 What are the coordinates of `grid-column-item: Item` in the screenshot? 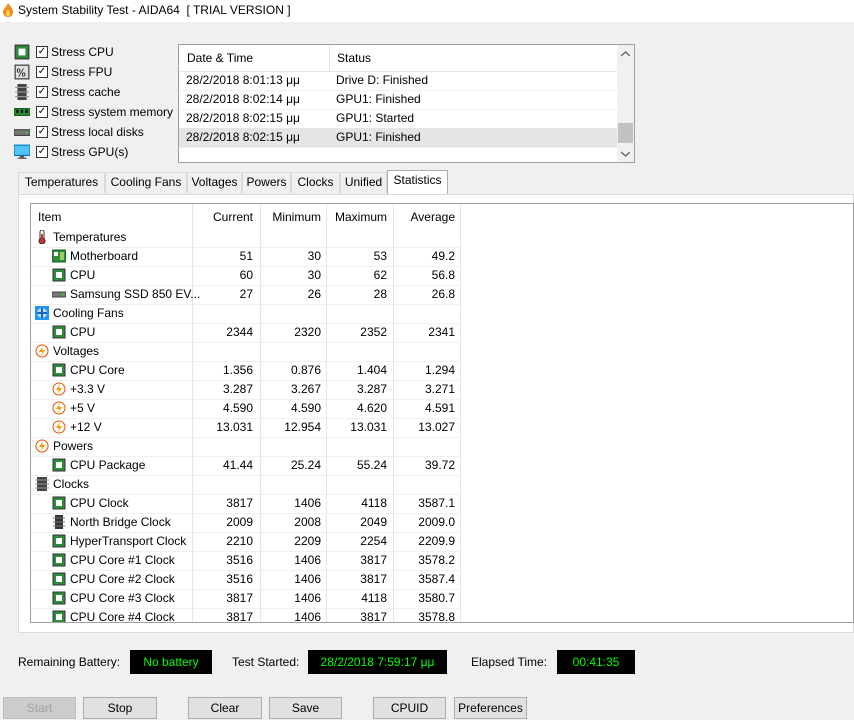 It's located at (49, 217).